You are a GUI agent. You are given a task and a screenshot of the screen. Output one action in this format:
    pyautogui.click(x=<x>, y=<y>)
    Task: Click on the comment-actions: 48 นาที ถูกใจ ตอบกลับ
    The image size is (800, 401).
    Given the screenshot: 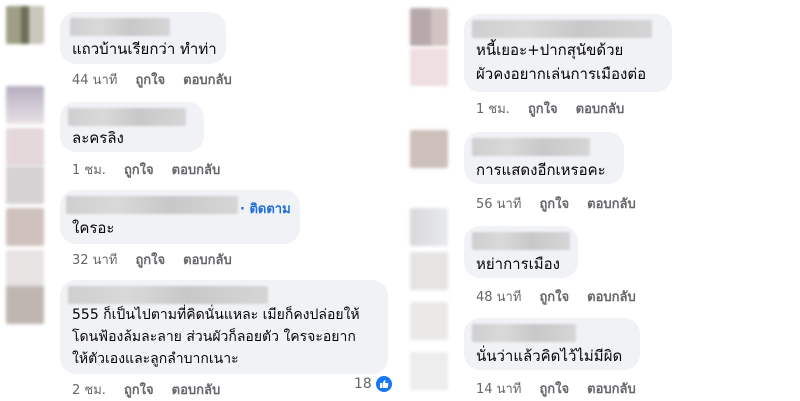 What is the action you would take?
    pyautogui.click(x=565, y=296)
    